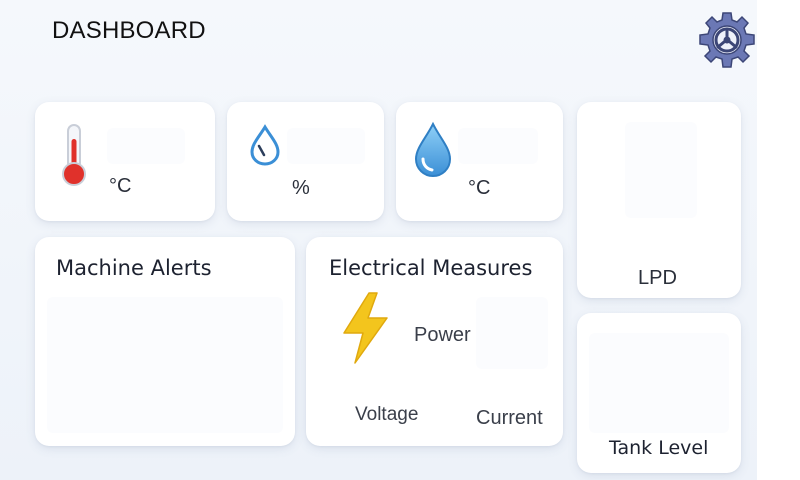 The image size is (800, 480). I want to click on right-margin, so click(778, 240).